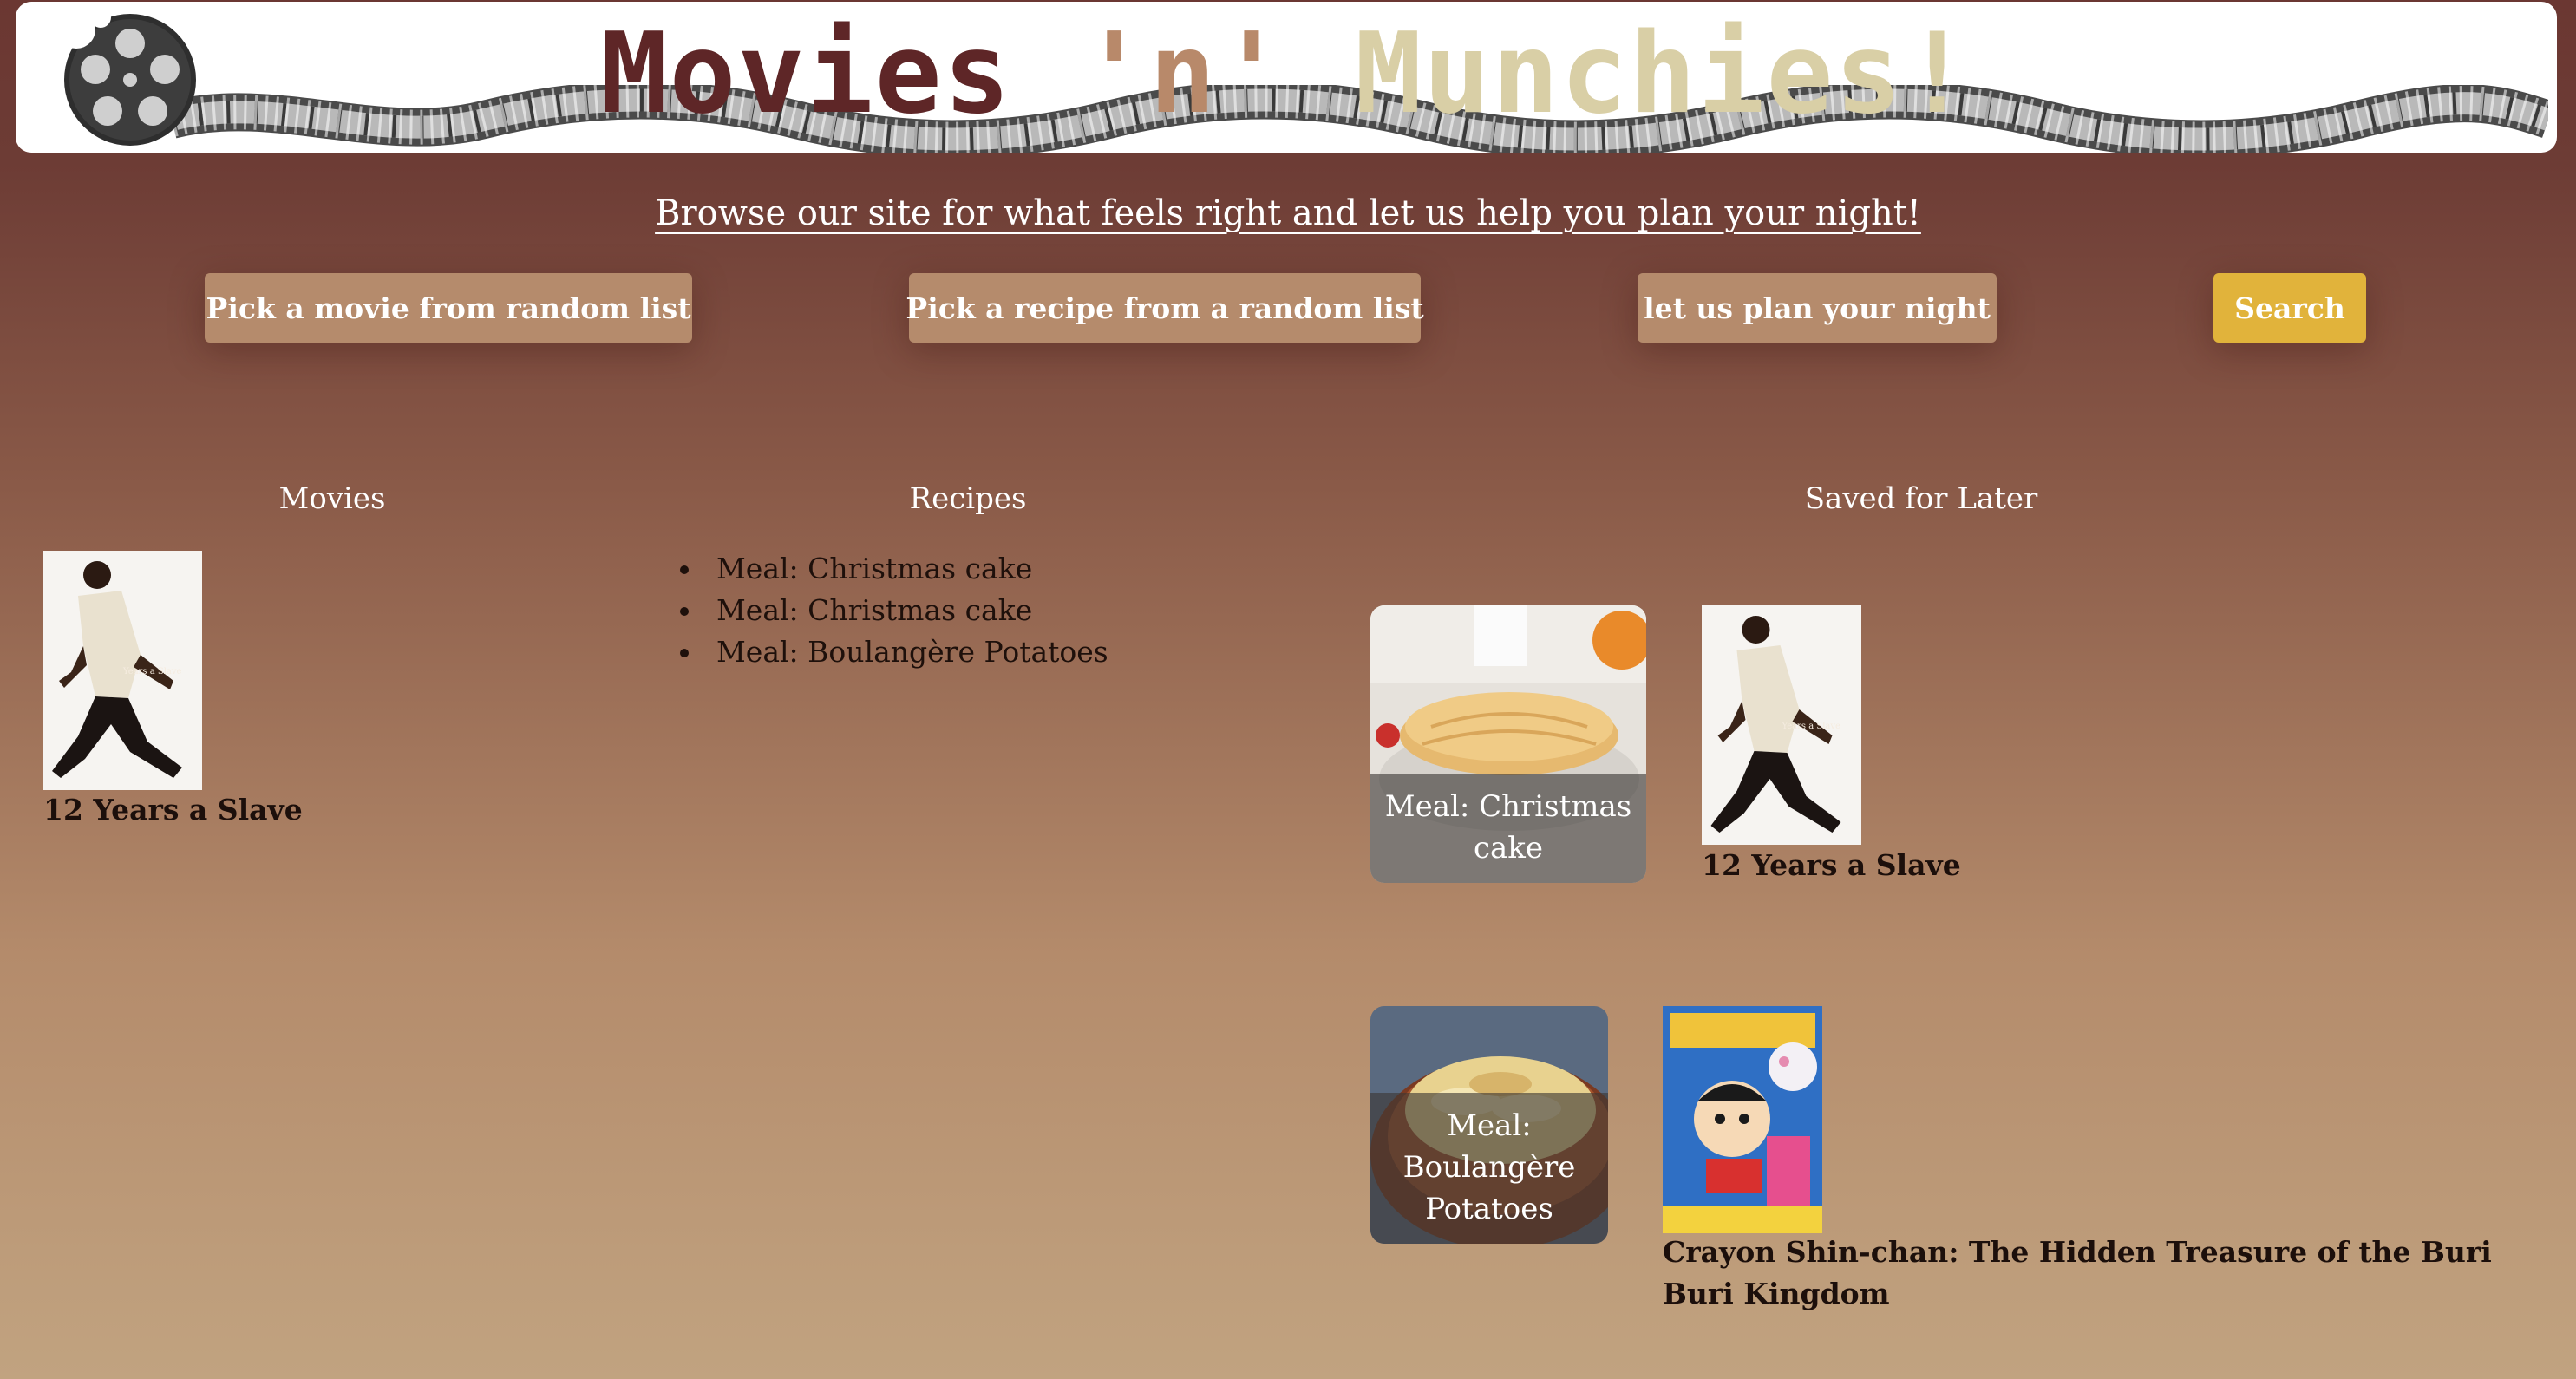 The height and width of the screenshot is (1379, 2576). What do you see at coordinates (1663, 74) in the screenshot?
I see `title-word-munchies: Munchies!` at bounding box center [1663, 74].